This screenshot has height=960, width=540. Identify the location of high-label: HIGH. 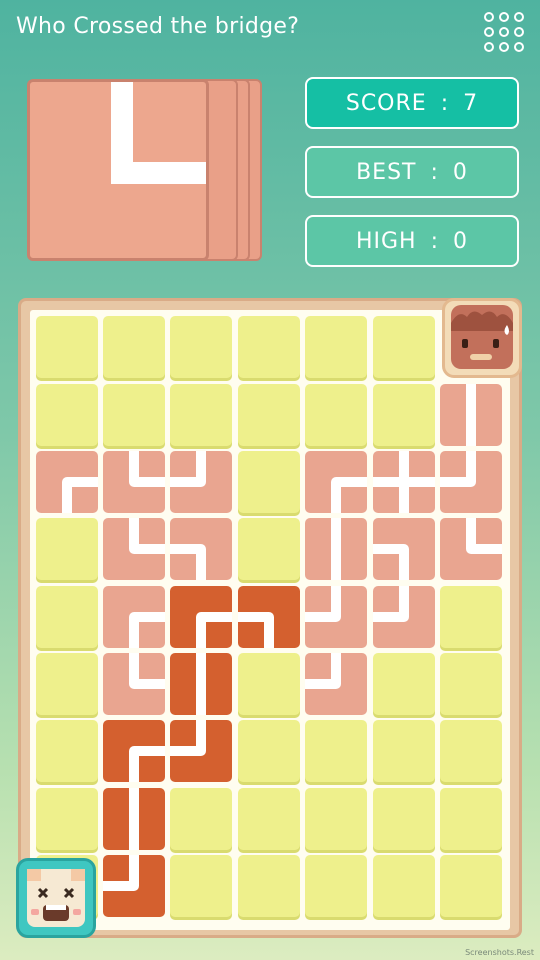
(386, 241).